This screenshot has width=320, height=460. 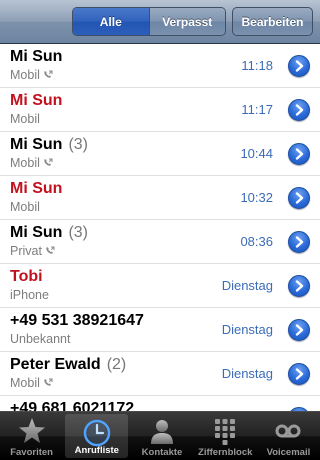 What do you see at coordinates (55, 364) in the screenshot?
I see `caller-name-text: Peter Ewald` at bounding box center [55, 364].